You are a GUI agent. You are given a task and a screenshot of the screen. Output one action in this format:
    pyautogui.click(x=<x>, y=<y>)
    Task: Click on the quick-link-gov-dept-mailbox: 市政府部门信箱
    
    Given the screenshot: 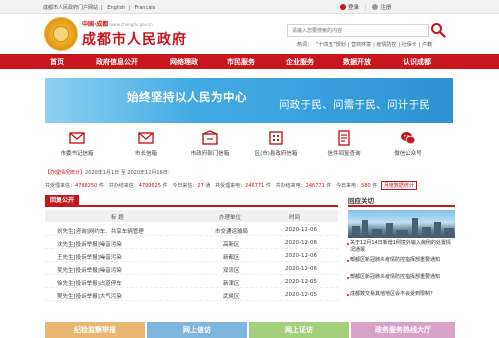 What is the action you would take?
    pyautogui.click(x=210, y=145)
    